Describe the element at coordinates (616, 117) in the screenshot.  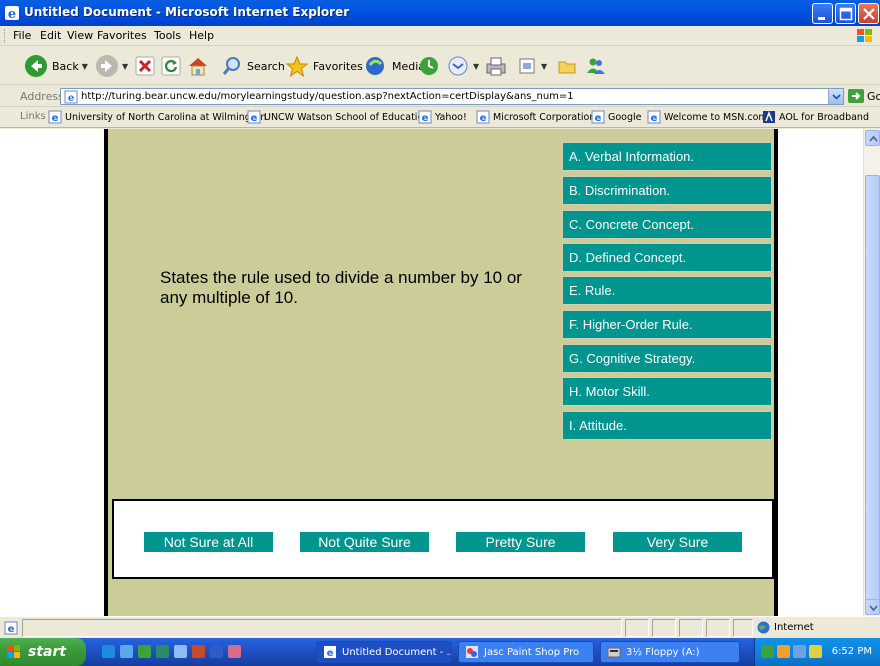
I see `link-google: e Google` at that location.